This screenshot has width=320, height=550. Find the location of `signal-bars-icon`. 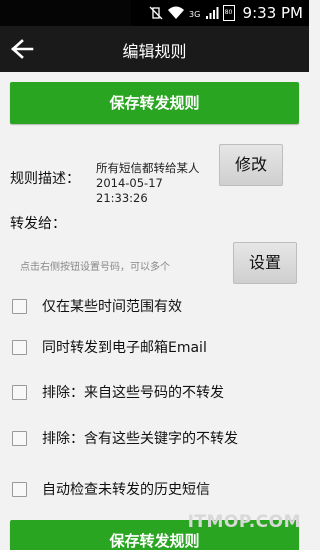

signal-bars-icon is located at coordinates (212, 13).